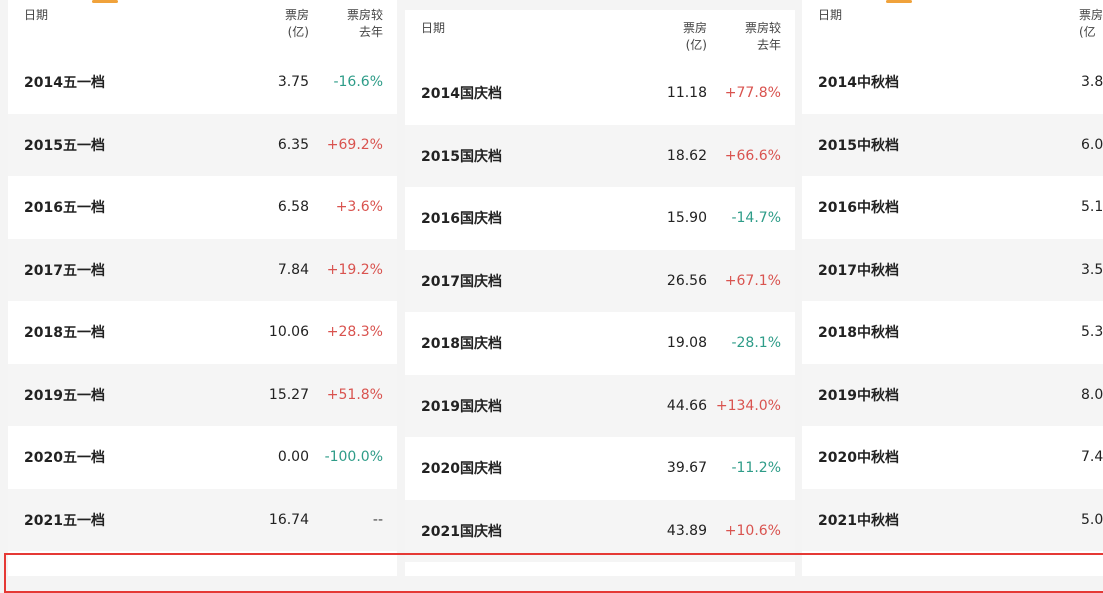  What do you see at coordinates (600, 218) in the screenshot?
I see `table-row: 2016国庆档 15.90 -14.7%` at bounding box center [600, 218].